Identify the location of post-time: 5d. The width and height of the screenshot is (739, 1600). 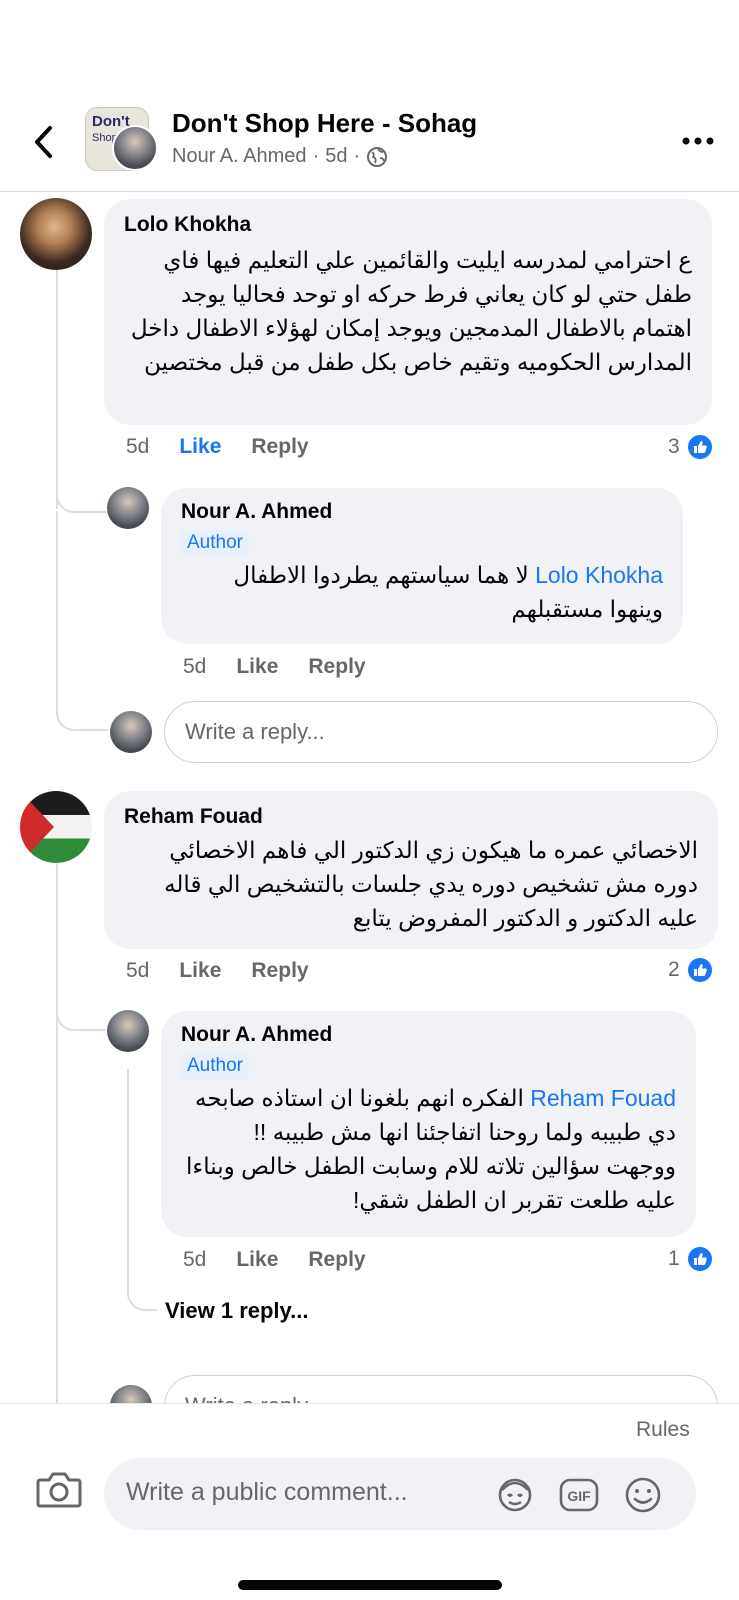
(336, 156).